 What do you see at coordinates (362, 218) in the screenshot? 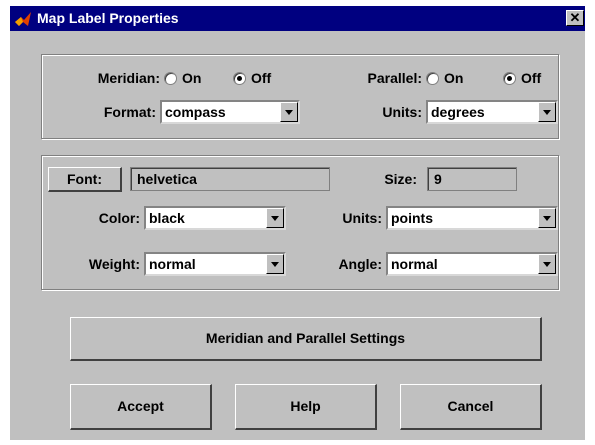
I see `font-units-label: Units:` at bounding box center [362, 218].